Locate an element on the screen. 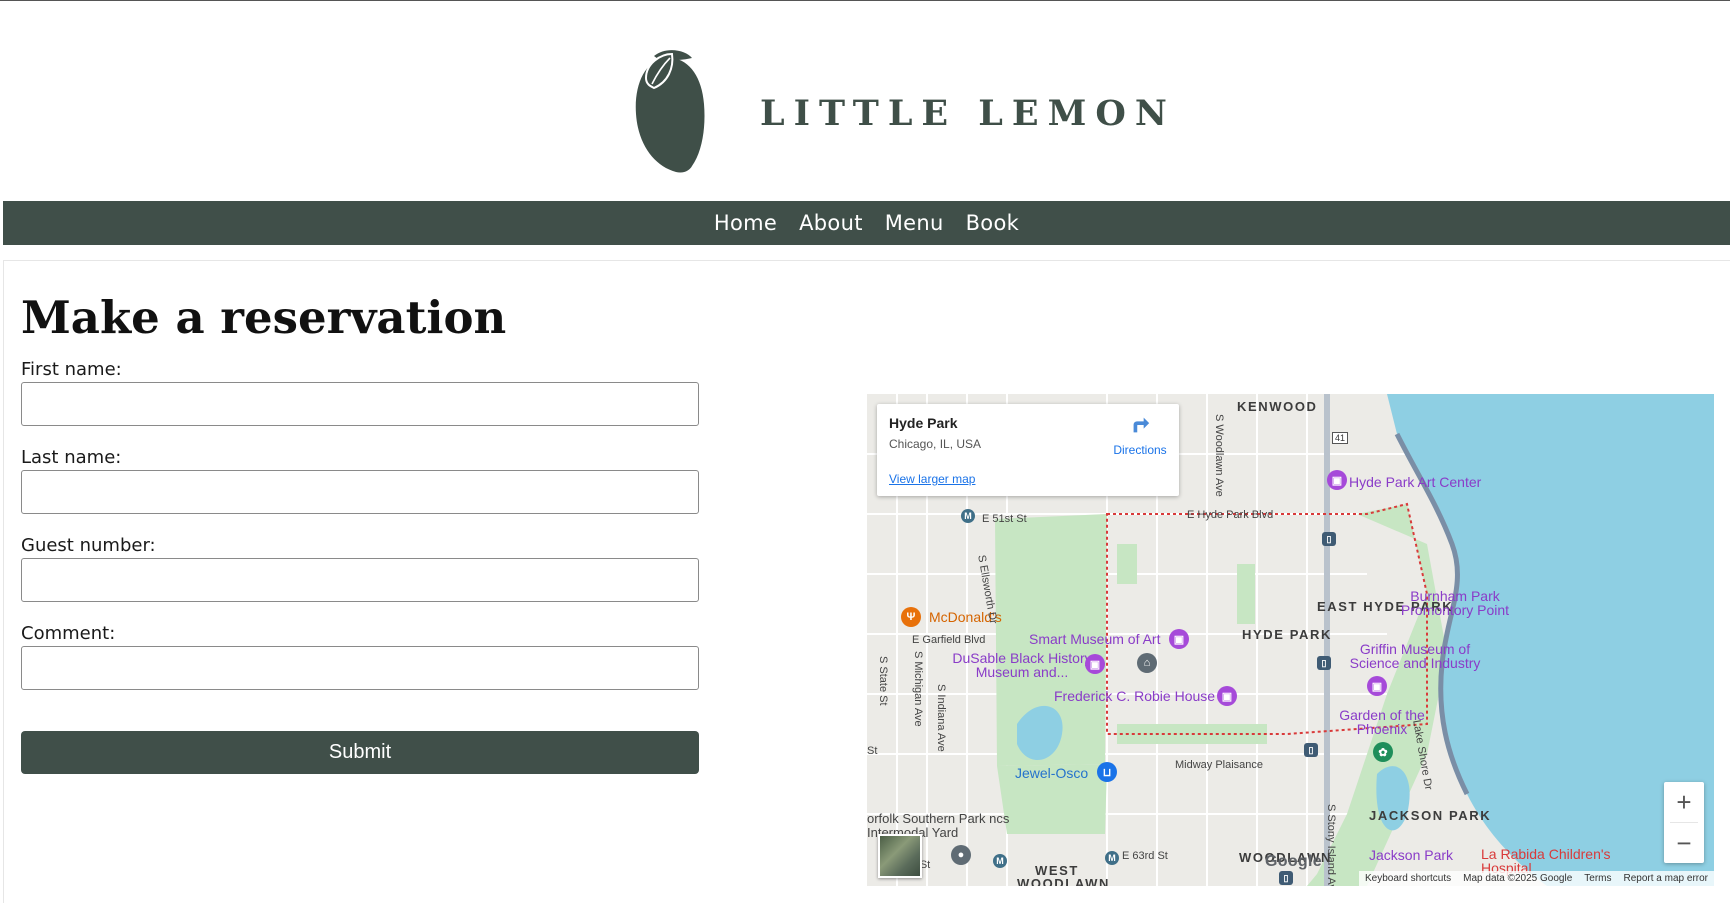 The image size is (1730, 903). label-burnham-park: Burnham Park Promontory Point is located at coordinates (1455, 603).